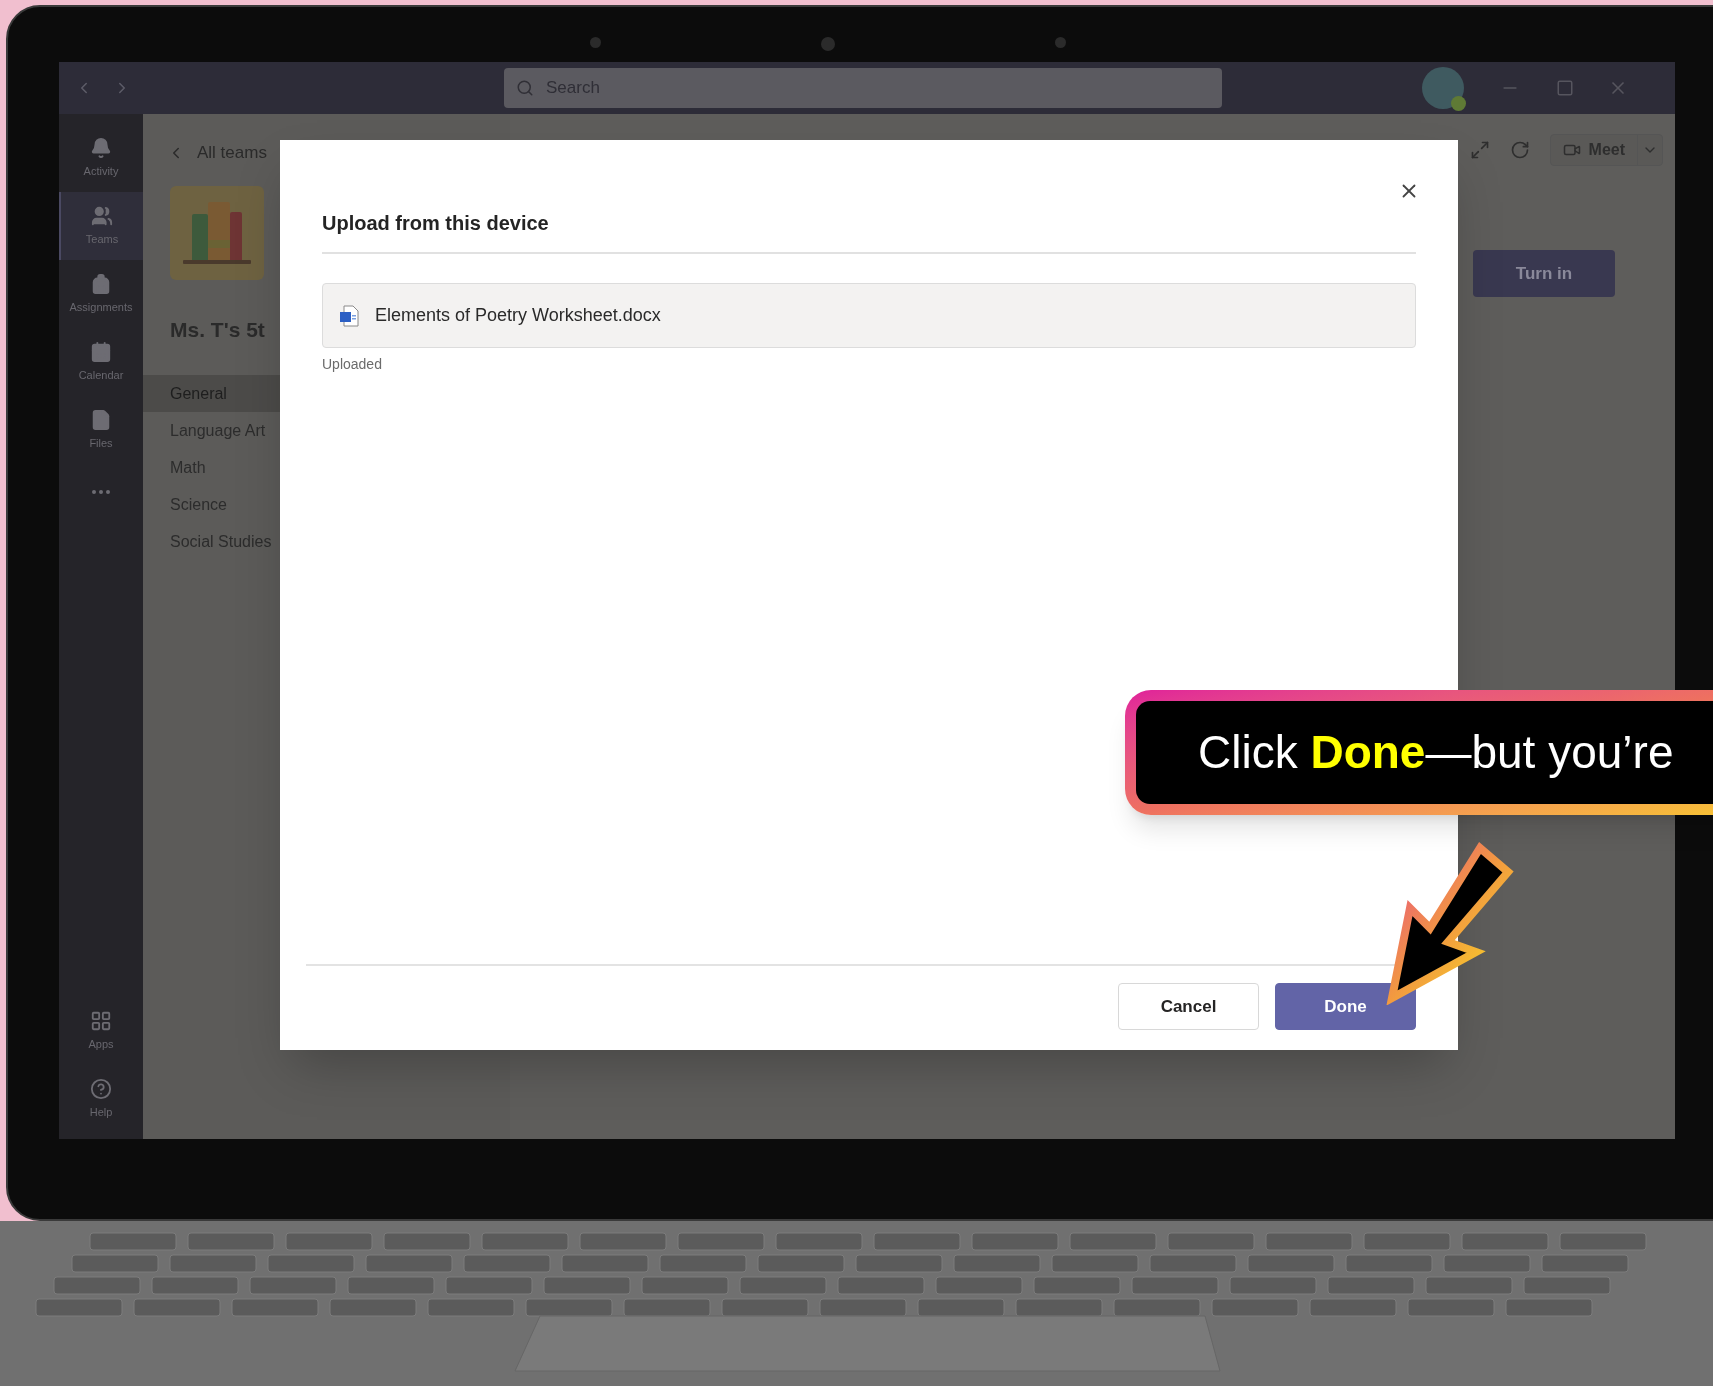 This screenshot has height=1386, width=1713. Describe the element at coordinates (1544, 273) in the screenshot. I see `turn-in-button: Turn in` at that location.